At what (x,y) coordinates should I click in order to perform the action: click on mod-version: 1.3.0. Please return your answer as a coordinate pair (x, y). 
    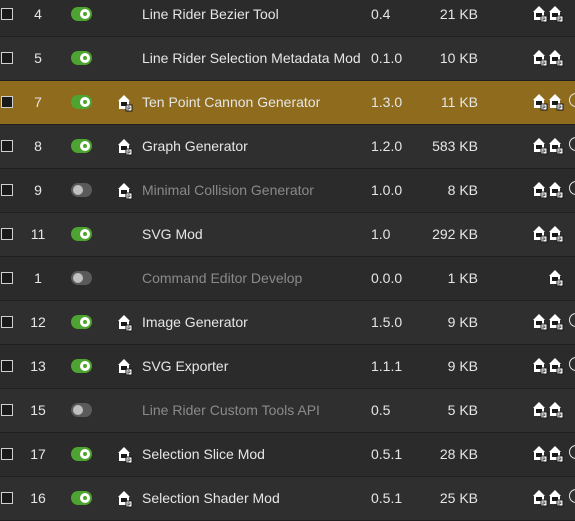
    Looking at the image, I should click on (387, 102).